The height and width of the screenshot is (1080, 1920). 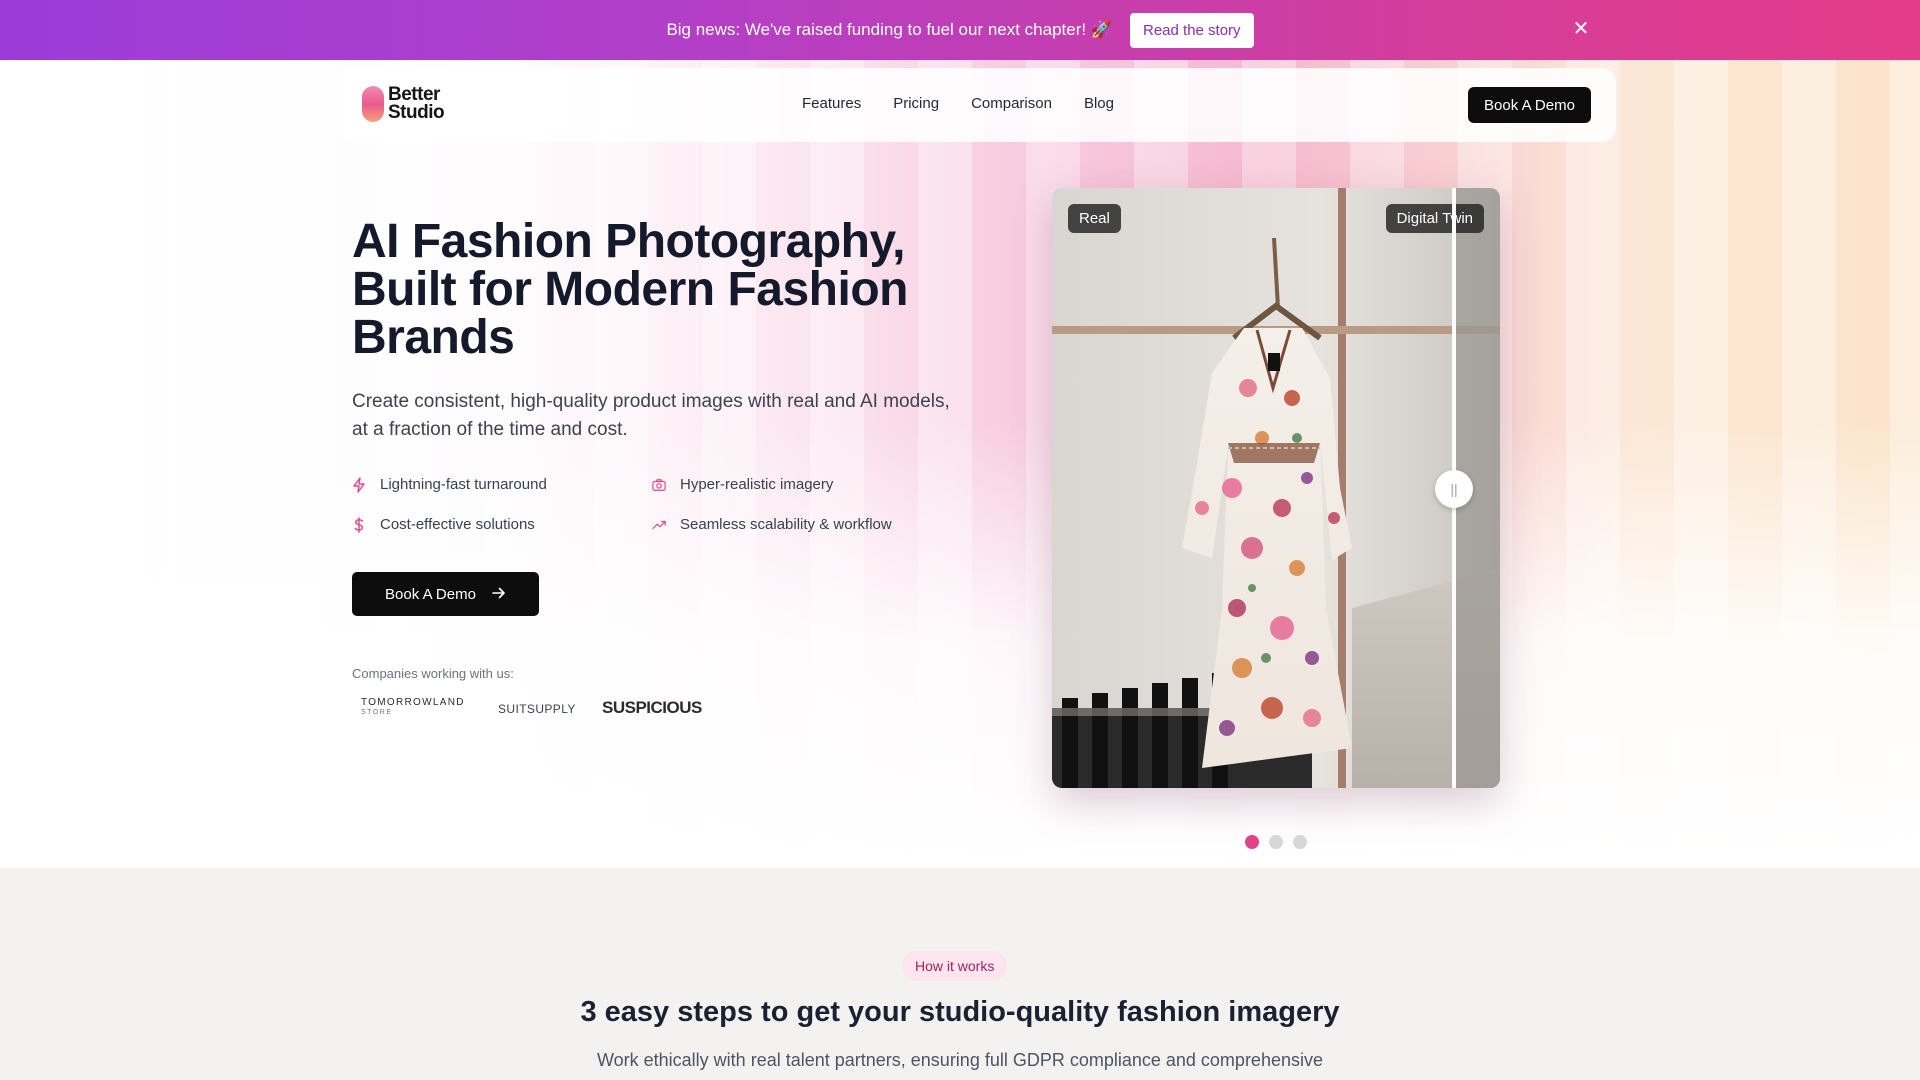 I want to click on nav-link-comparison: Comparison, so click(x=1011, y=103).